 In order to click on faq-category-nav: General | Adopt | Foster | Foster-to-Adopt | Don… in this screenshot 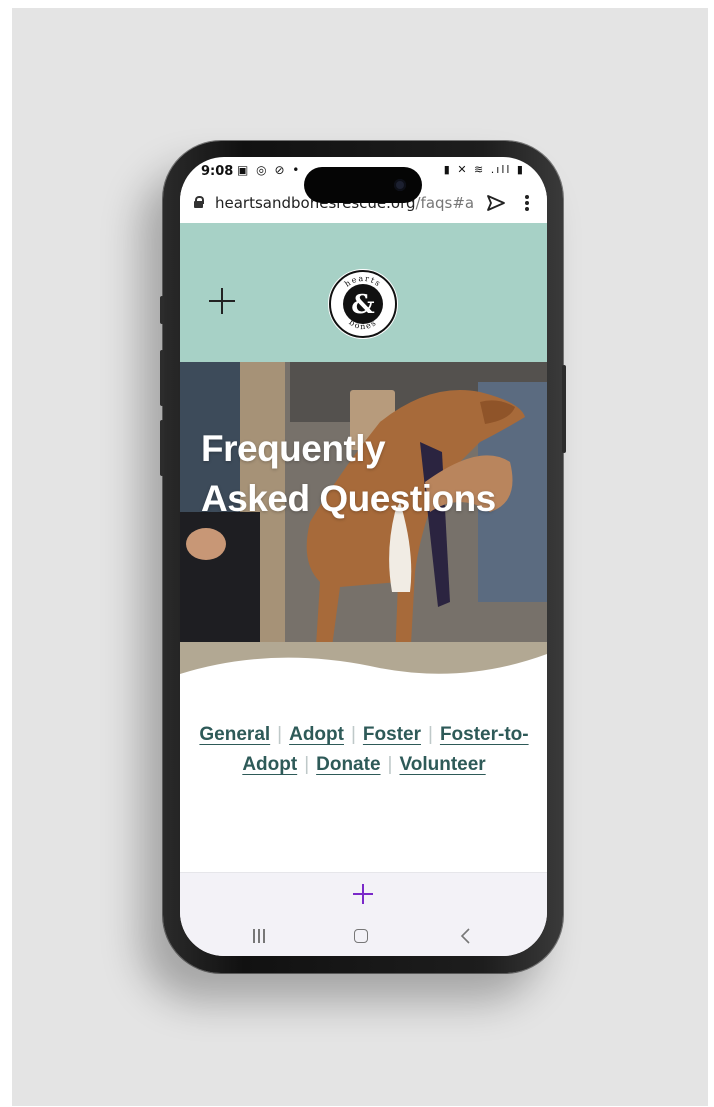, I will do `click(364, 750)`.